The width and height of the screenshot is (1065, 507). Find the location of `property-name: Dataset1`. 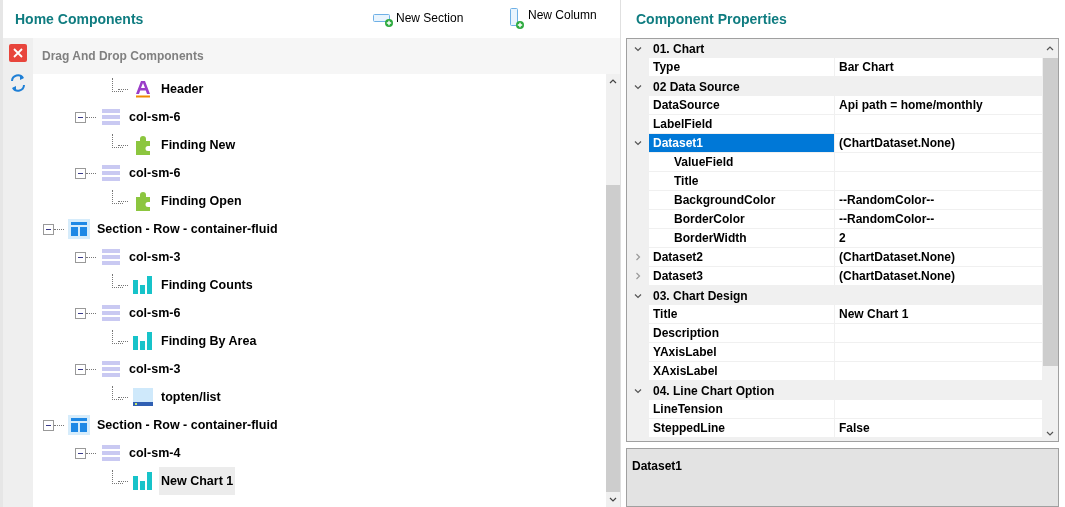

property-name: Dataset1 is located at coordinates (742, 143).